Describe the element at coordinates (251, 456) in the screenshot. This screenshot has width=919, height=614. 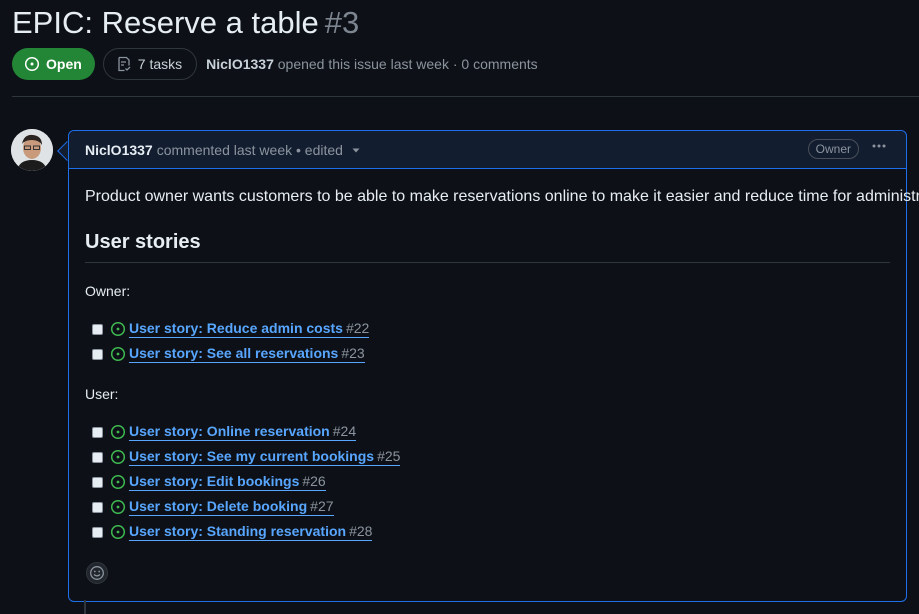
I see `task-link: User story: See my current bookings` at that location.